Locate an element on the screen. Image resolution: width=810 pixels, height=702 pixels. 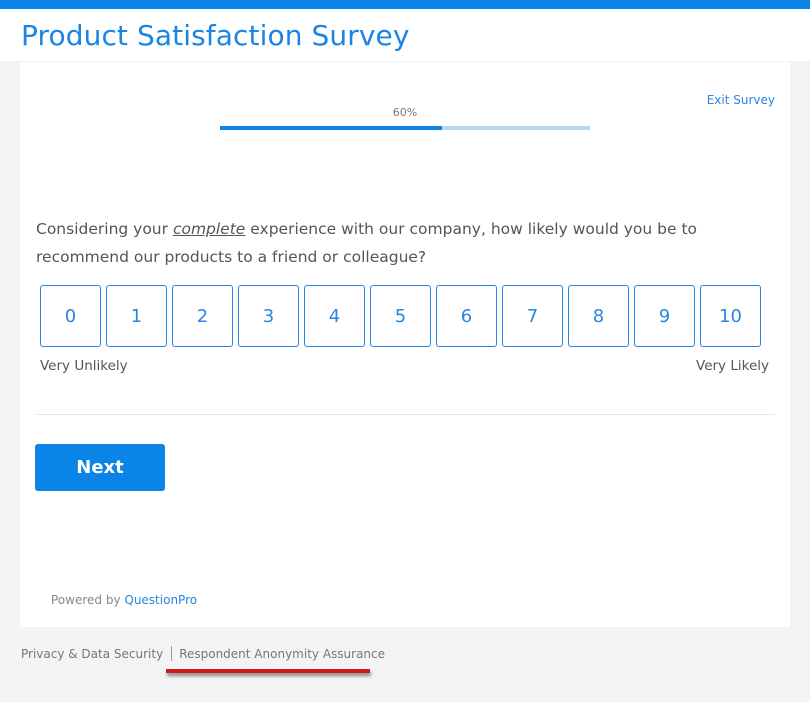
scale-option-10: 10 is located at coordinates (730, 316).